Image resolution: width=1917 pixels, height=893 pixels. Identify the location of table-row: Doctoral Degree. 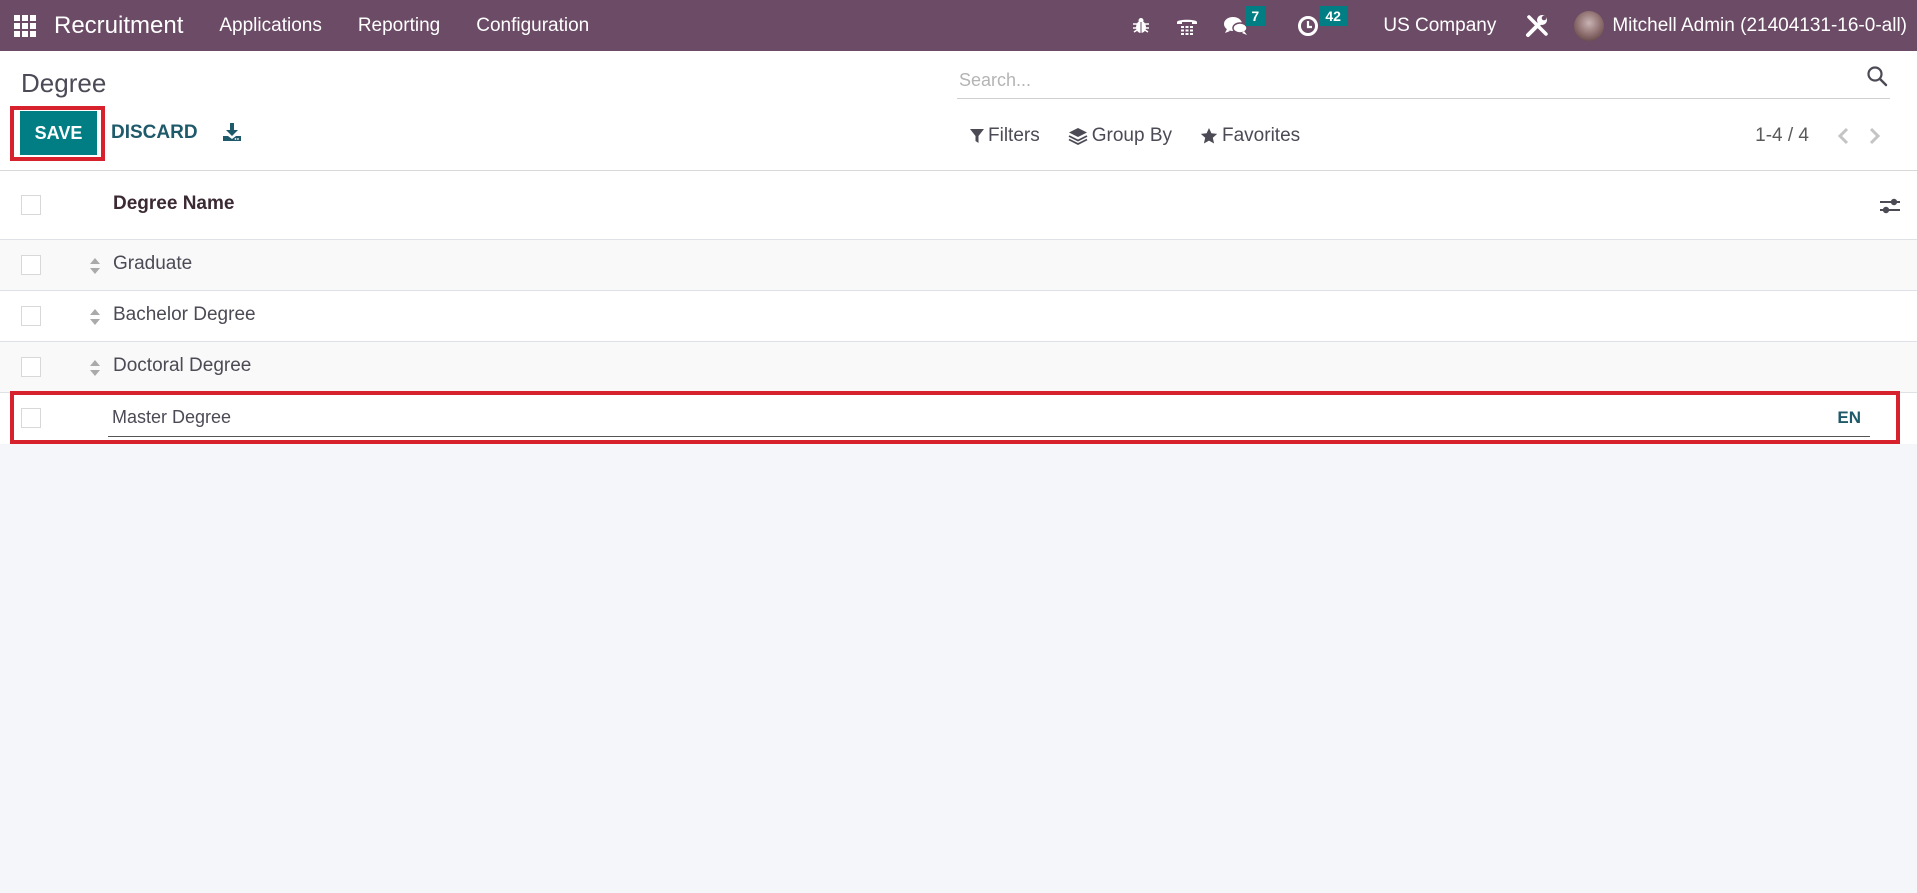
(958, 367).